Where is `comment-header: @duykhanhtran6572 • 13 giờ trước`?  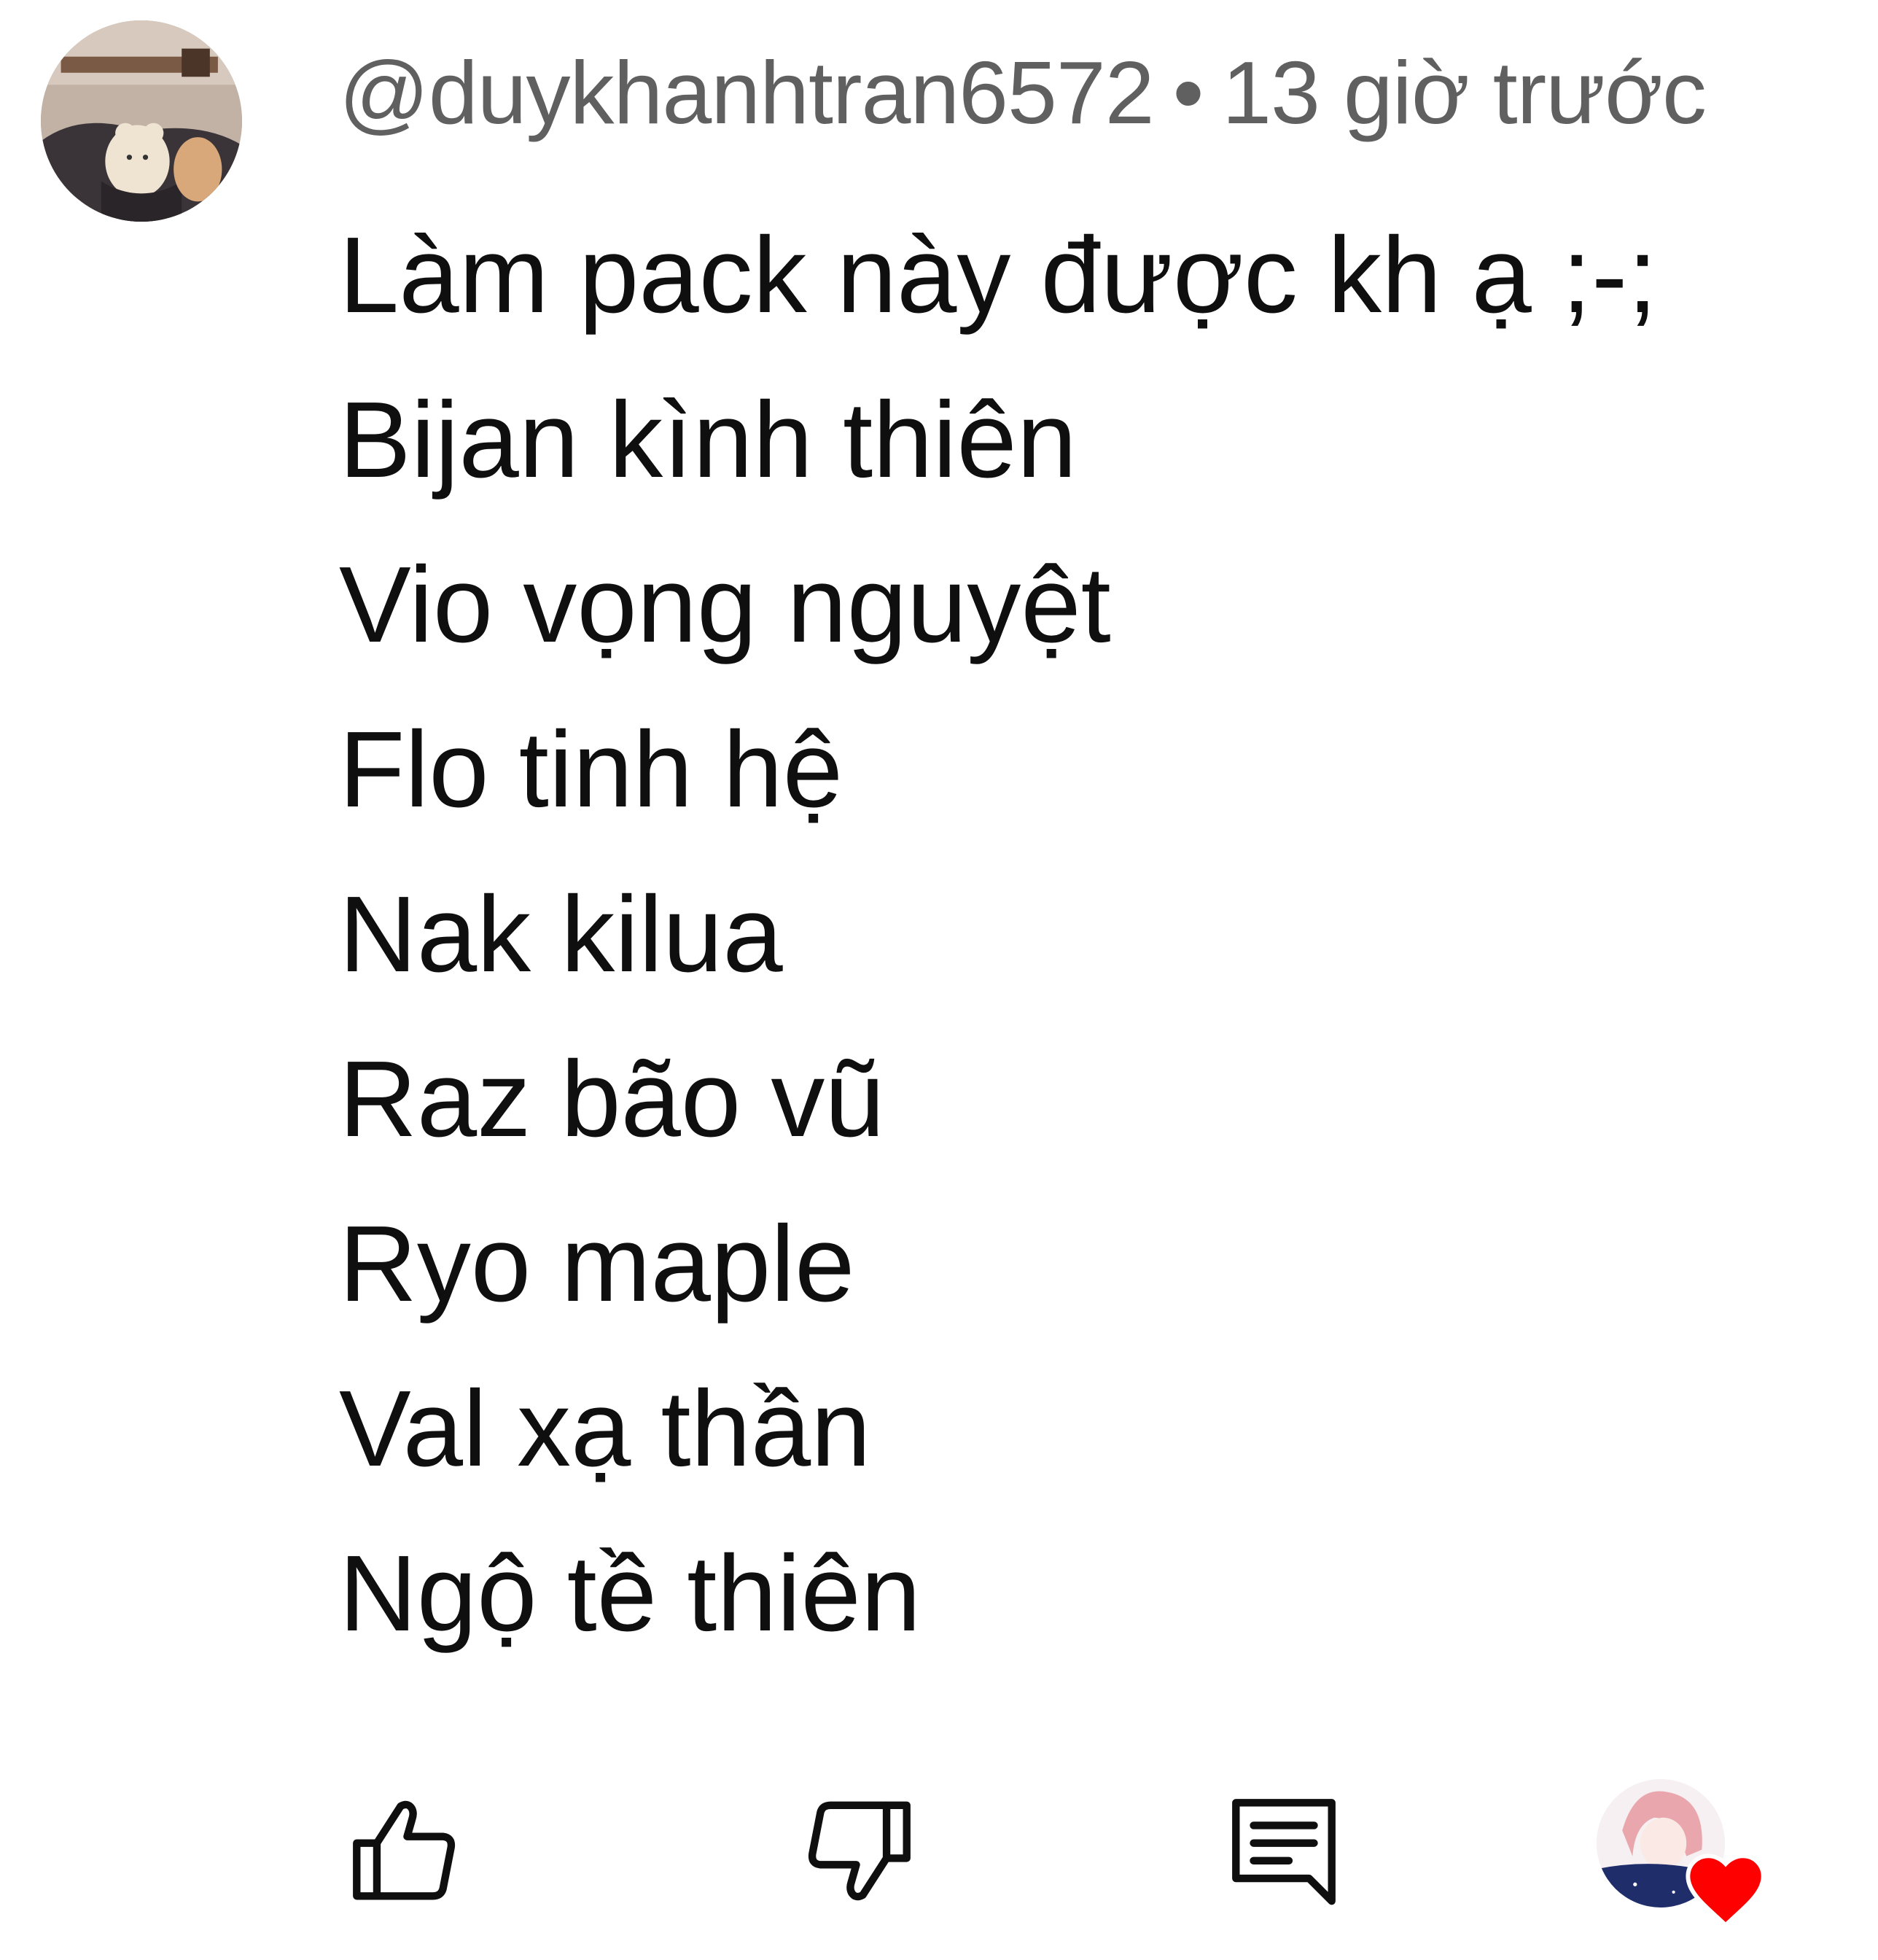
comment-header: @duykhanhtran6572 • 13 giờ trước is located at coordinates (1023, 92).